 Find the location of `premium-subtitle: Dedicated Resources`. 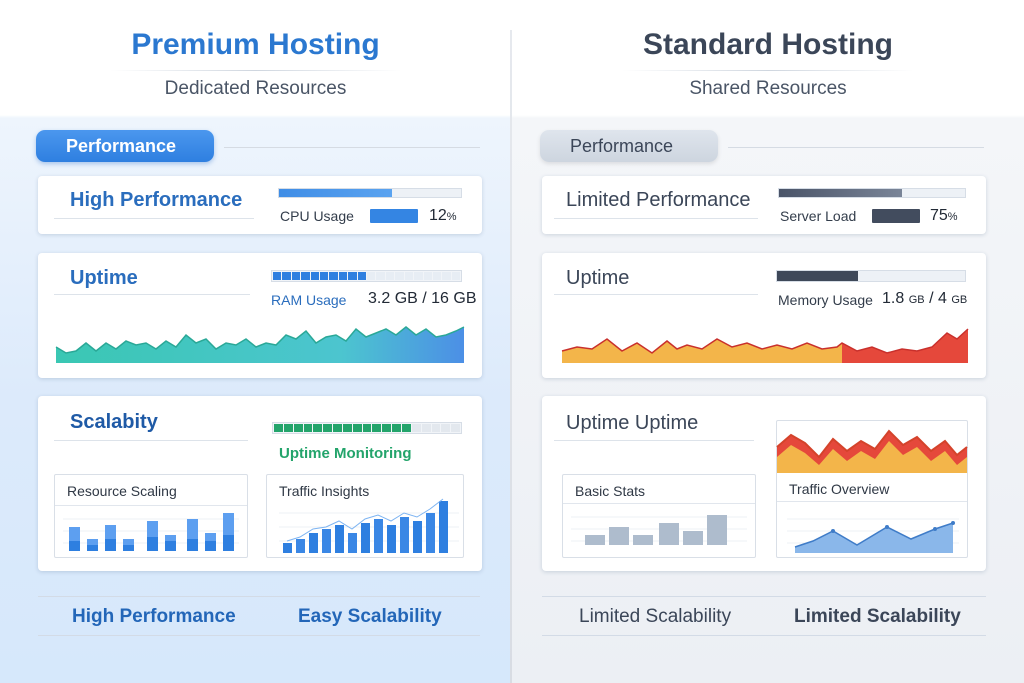

premium-subtitle: Dedicated Resources is located at coordinates (255, 88).